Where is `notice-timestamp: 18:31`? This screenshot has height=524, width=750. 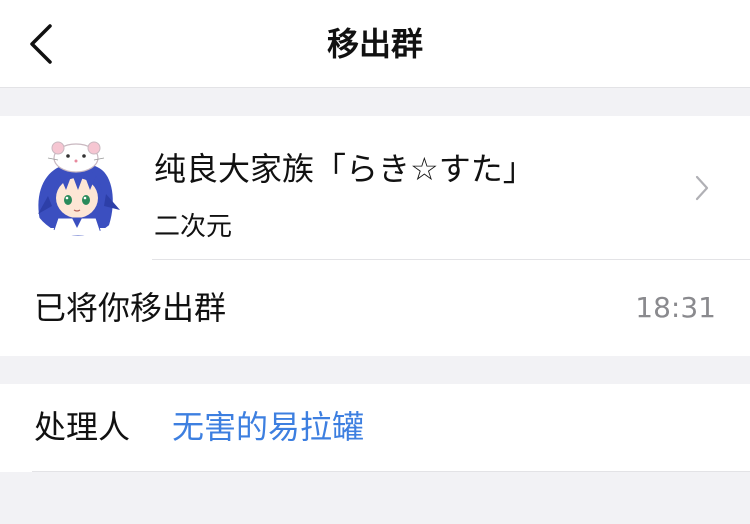
notice-timestamp: 18:31 is located at coordinates (675, 307).